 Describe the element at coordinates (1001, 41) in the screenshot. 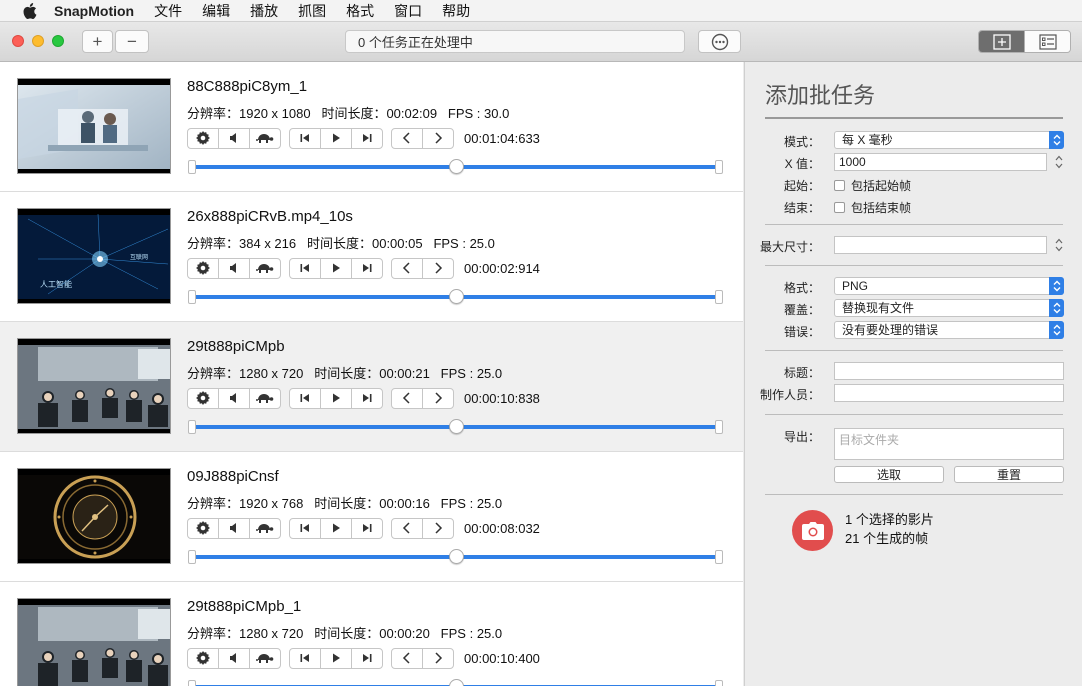

I see `view-batch-button` at that location.